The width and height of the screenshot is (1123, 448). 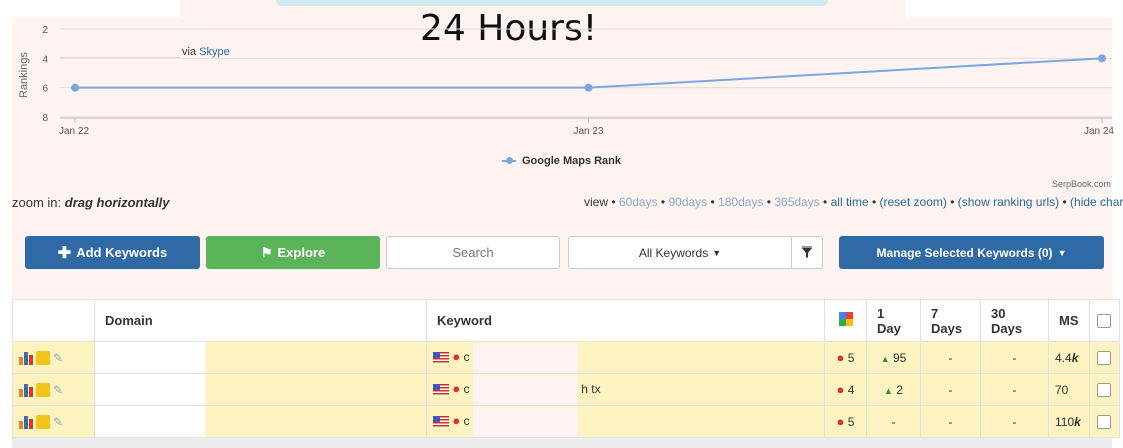 I want to click on header-keyword: Keyword, so click(x=625, y=320).